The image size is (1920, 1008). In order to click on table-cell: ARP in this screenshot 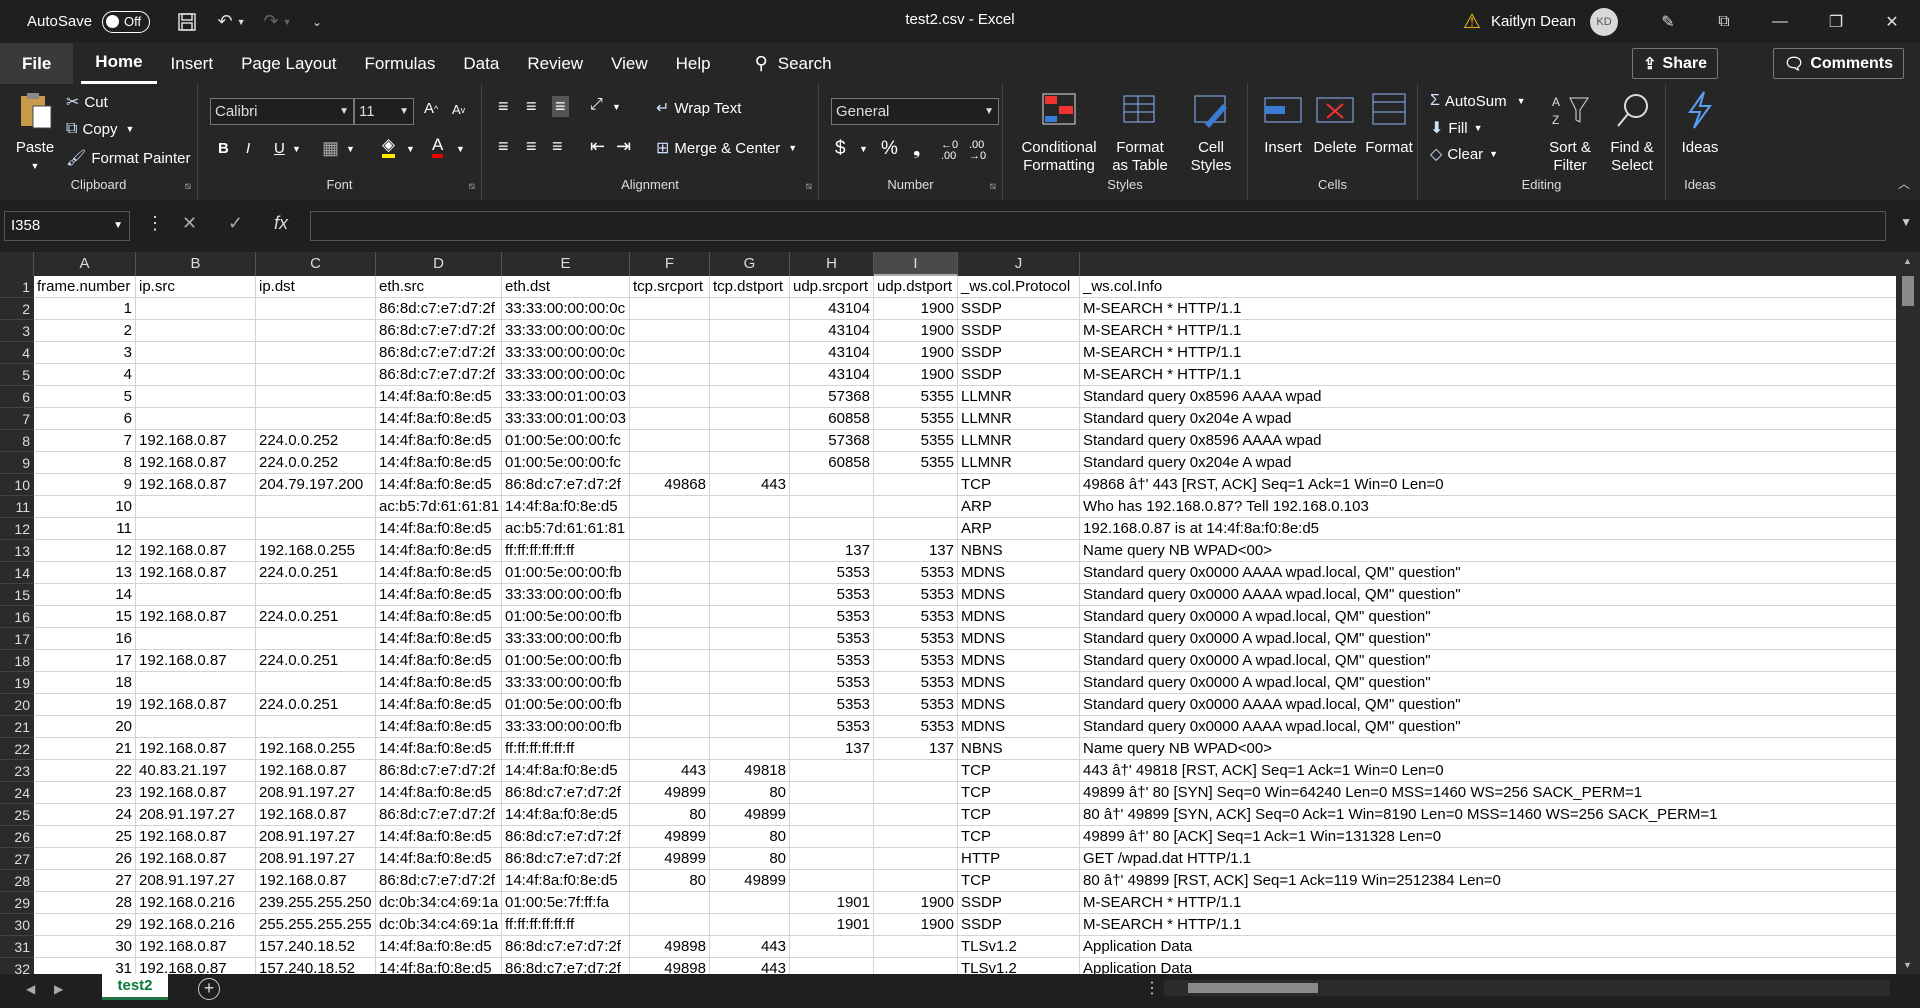, I will do `click(1019, 529)`.